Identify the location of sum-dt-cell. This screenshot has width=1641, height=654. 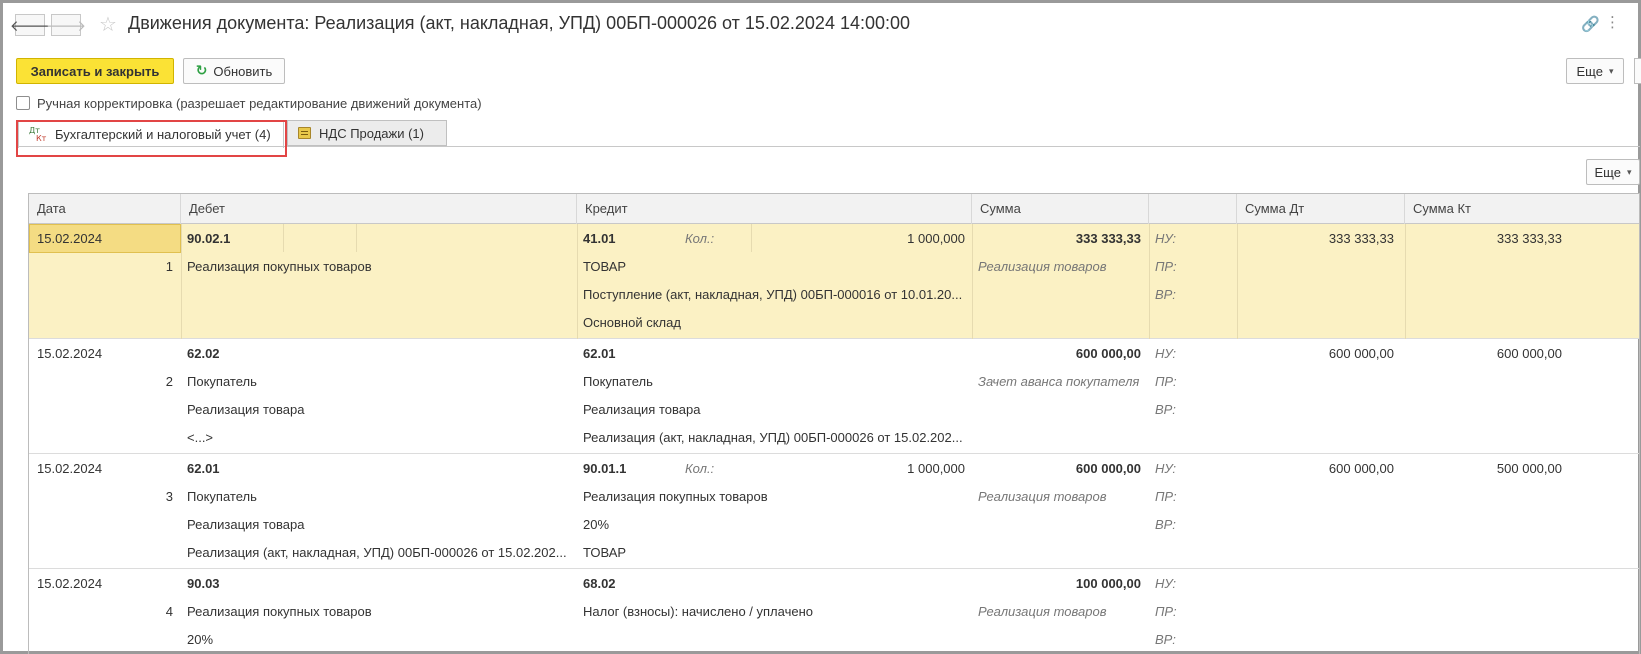
(1316, 583).